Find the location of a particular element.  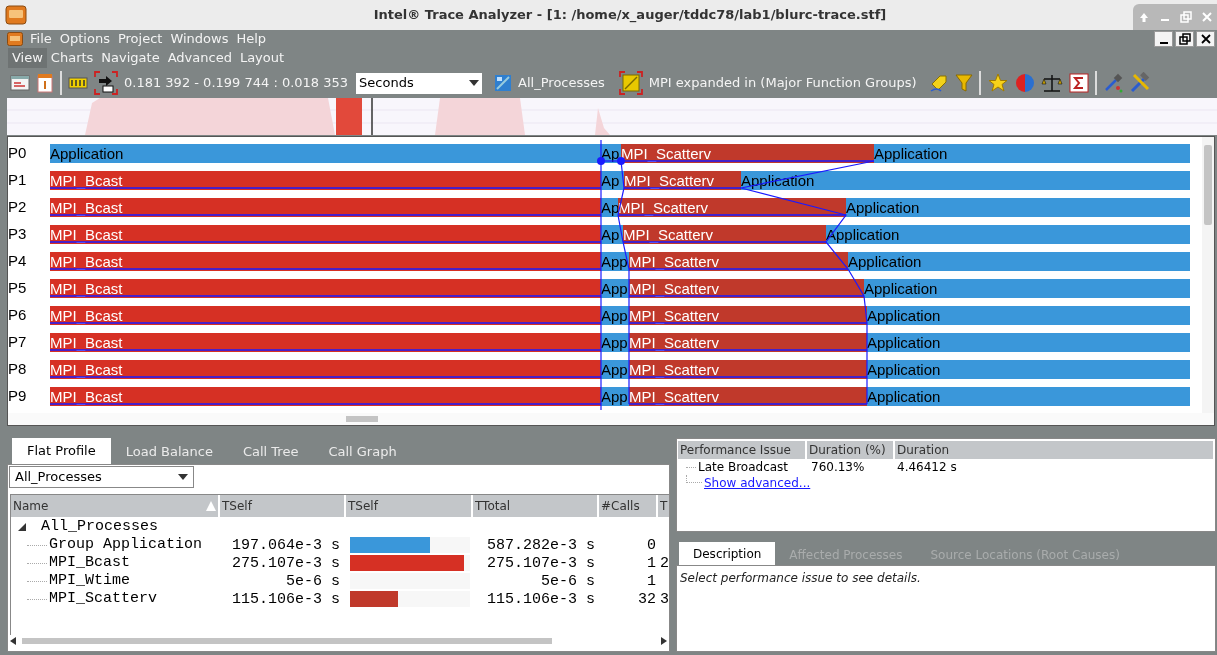

process-label: P2 is located at coordinates (18, 206).